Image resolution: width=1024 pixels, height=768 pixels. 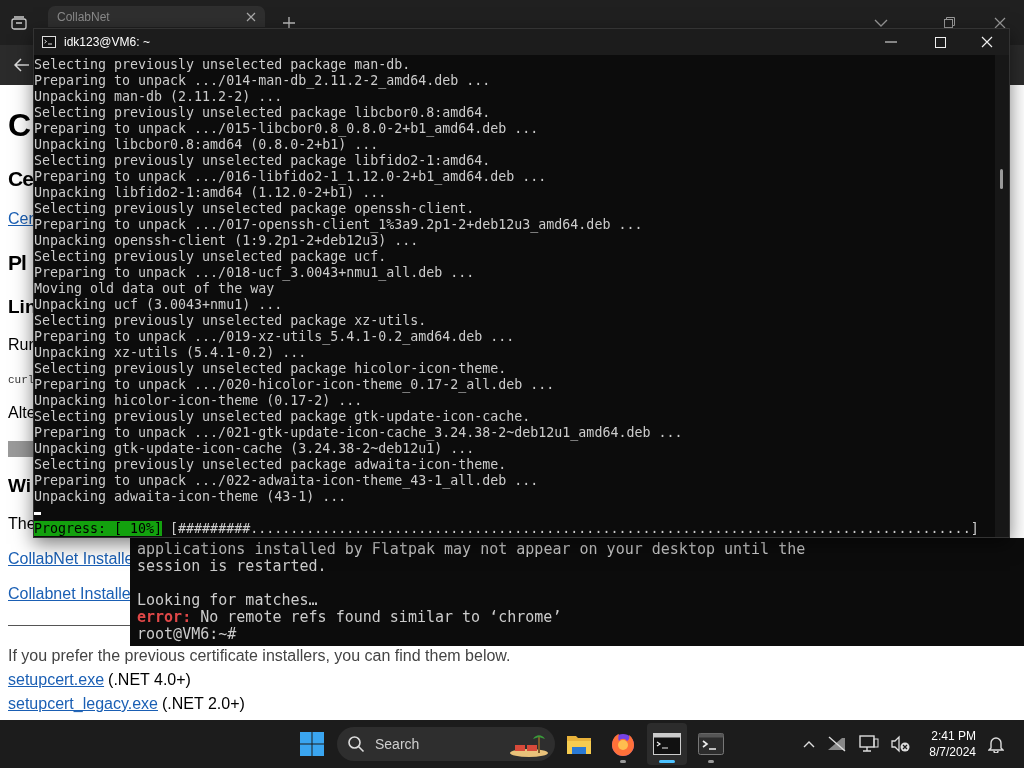 I want to click on terminal-line: Selecting previously unselected package gtk-update-icon-cache., so click(x=283, y=417).